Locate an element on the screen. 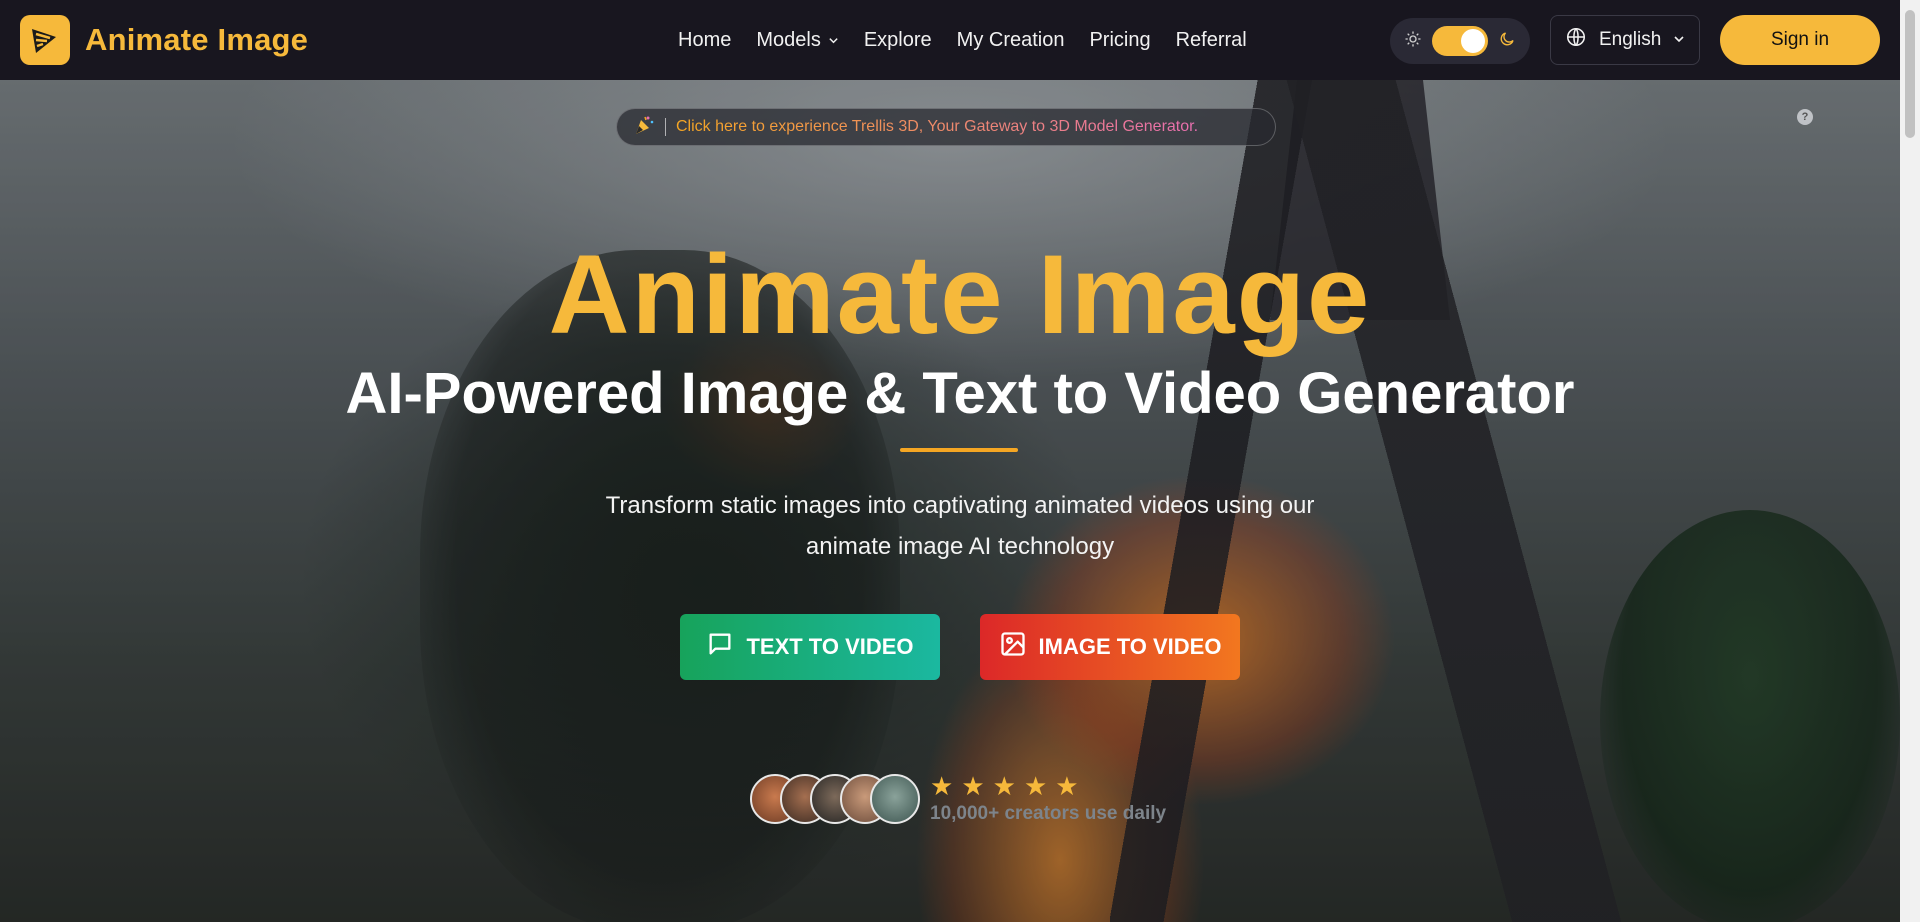 This screenshot has width=1920, height=922. globe-icon is located at coordinates (1576, 40).